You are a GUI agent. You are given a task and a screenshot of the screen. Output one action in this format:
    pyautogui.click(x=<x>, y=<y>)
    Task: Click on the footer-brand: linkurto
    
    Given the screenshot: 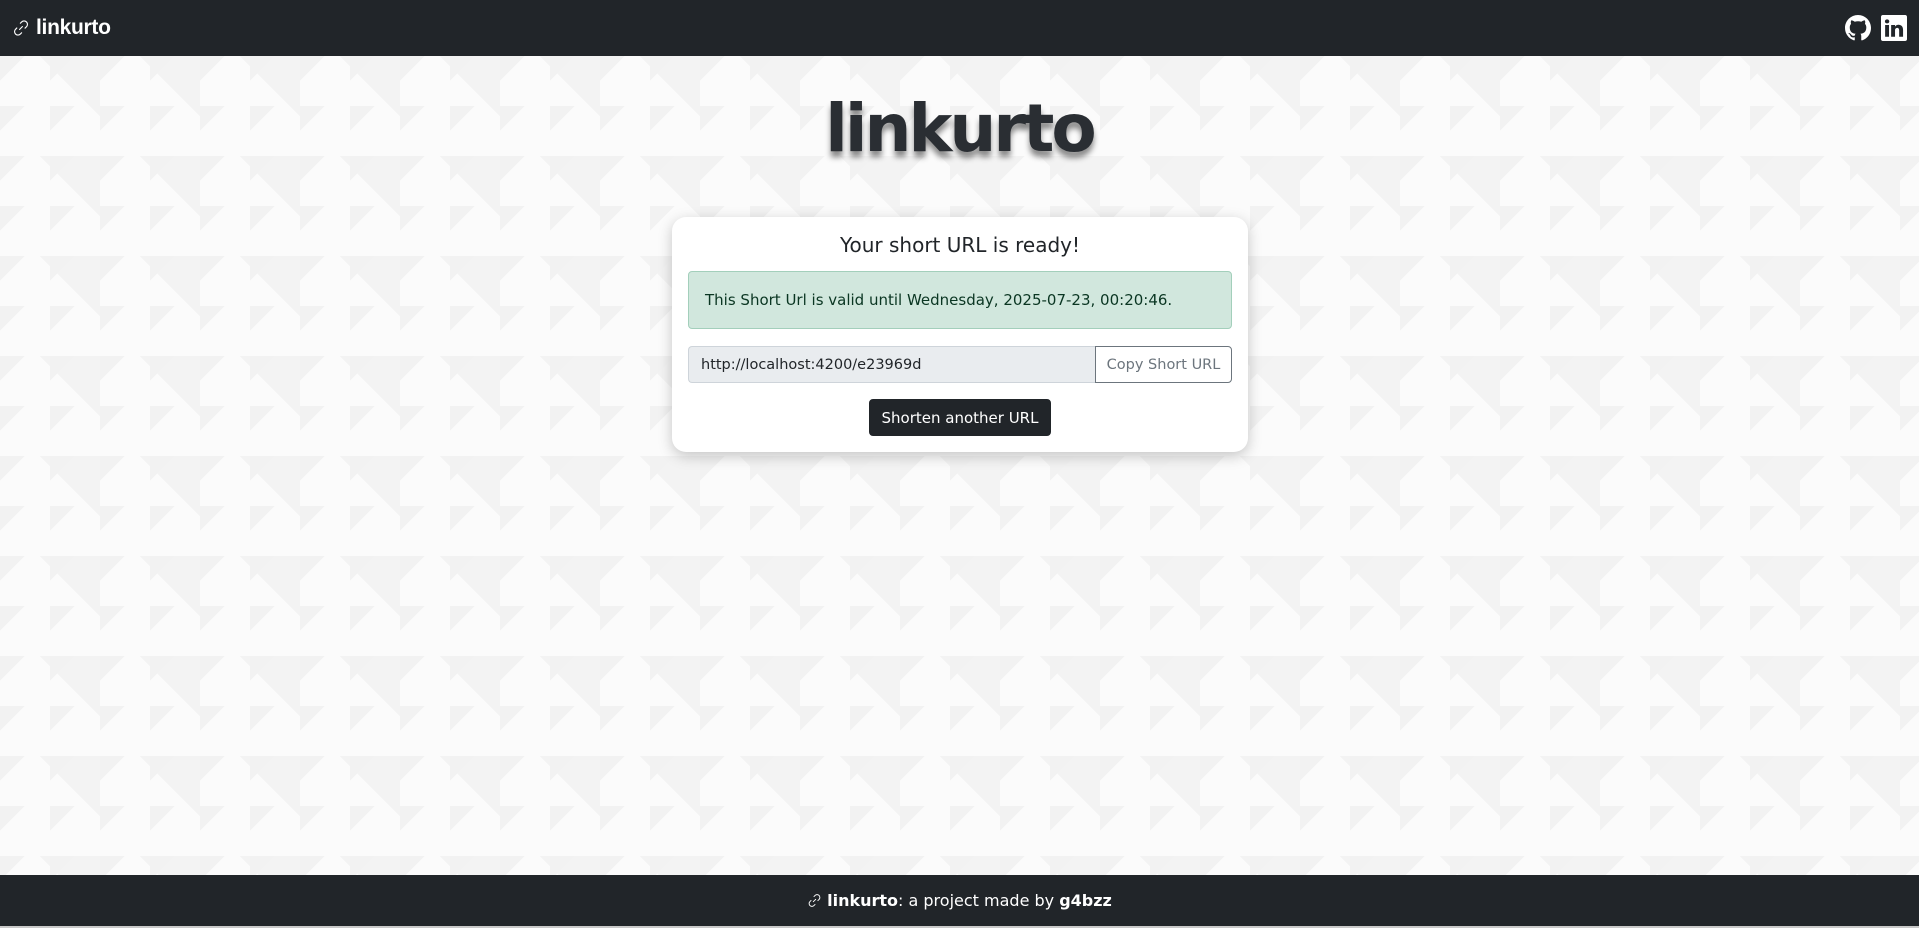 What is the action you would take?
    pyautogui.click(x=863, y=900)
    